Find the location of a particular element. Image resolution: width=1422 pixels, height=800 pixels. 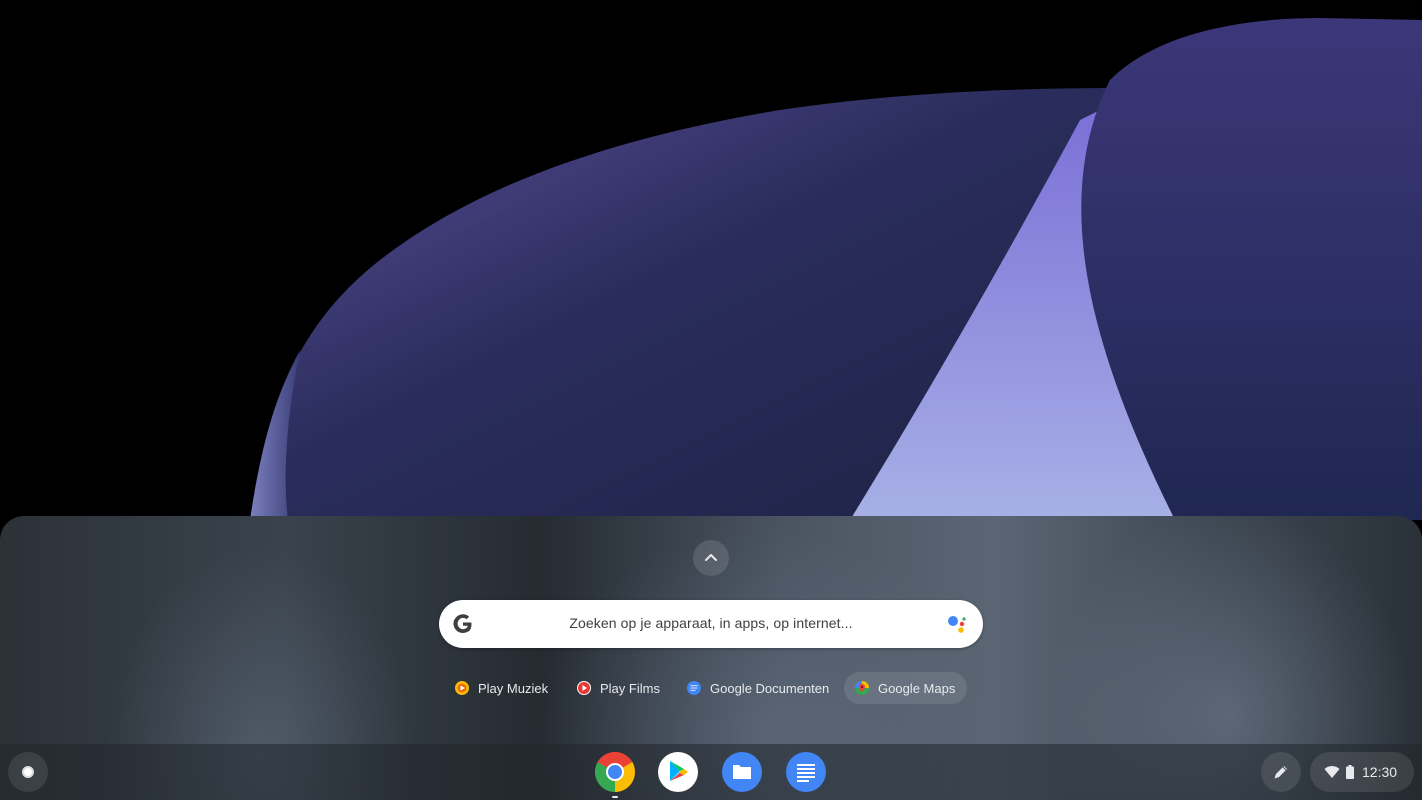

suggestion-chip-play-films: Play Films is located at coordinates (619, 688).